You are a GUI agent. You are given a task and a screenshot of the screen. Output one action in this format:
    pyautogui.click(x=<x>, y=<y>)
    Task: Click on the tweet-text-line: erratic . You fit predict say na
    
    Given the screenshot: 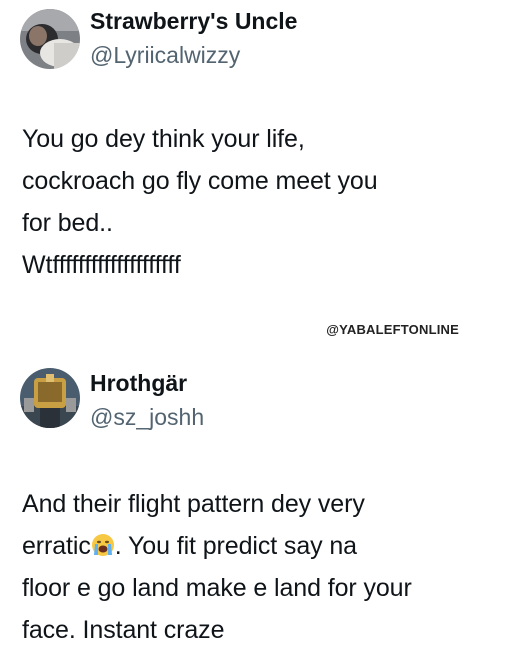 What is the action you would take?
    pyautogui.click(x=261, y=546)
    